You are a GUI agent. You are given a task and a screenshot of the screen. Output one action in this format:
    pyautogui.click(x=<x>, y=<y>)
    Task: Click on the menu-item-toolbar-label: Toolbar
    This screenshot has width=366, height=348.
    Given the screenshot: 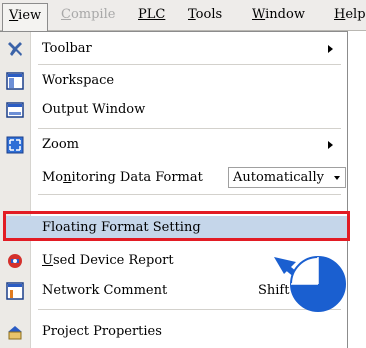 What is the action you would take?
    pyautogui.click(x=67, y=48)
    